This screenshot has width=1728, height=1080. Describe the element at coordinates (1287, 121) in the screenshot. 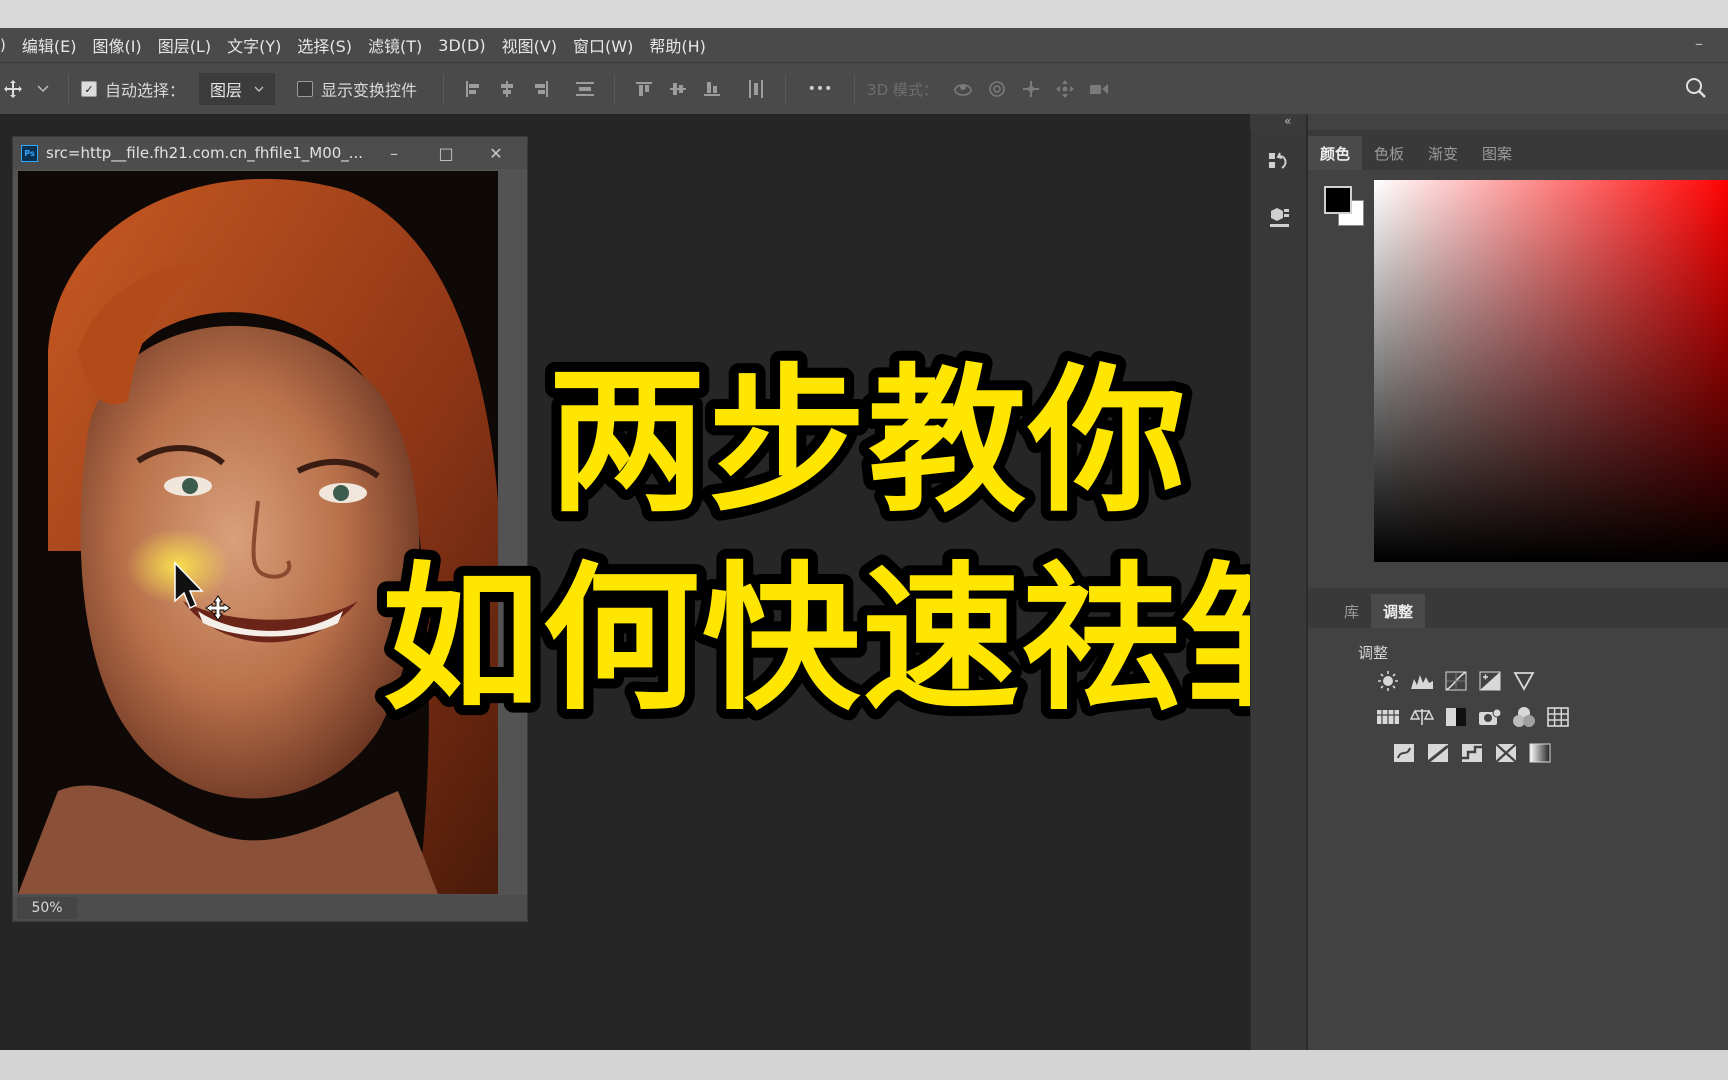

I see `collapse-panels-icon: «` at that location.